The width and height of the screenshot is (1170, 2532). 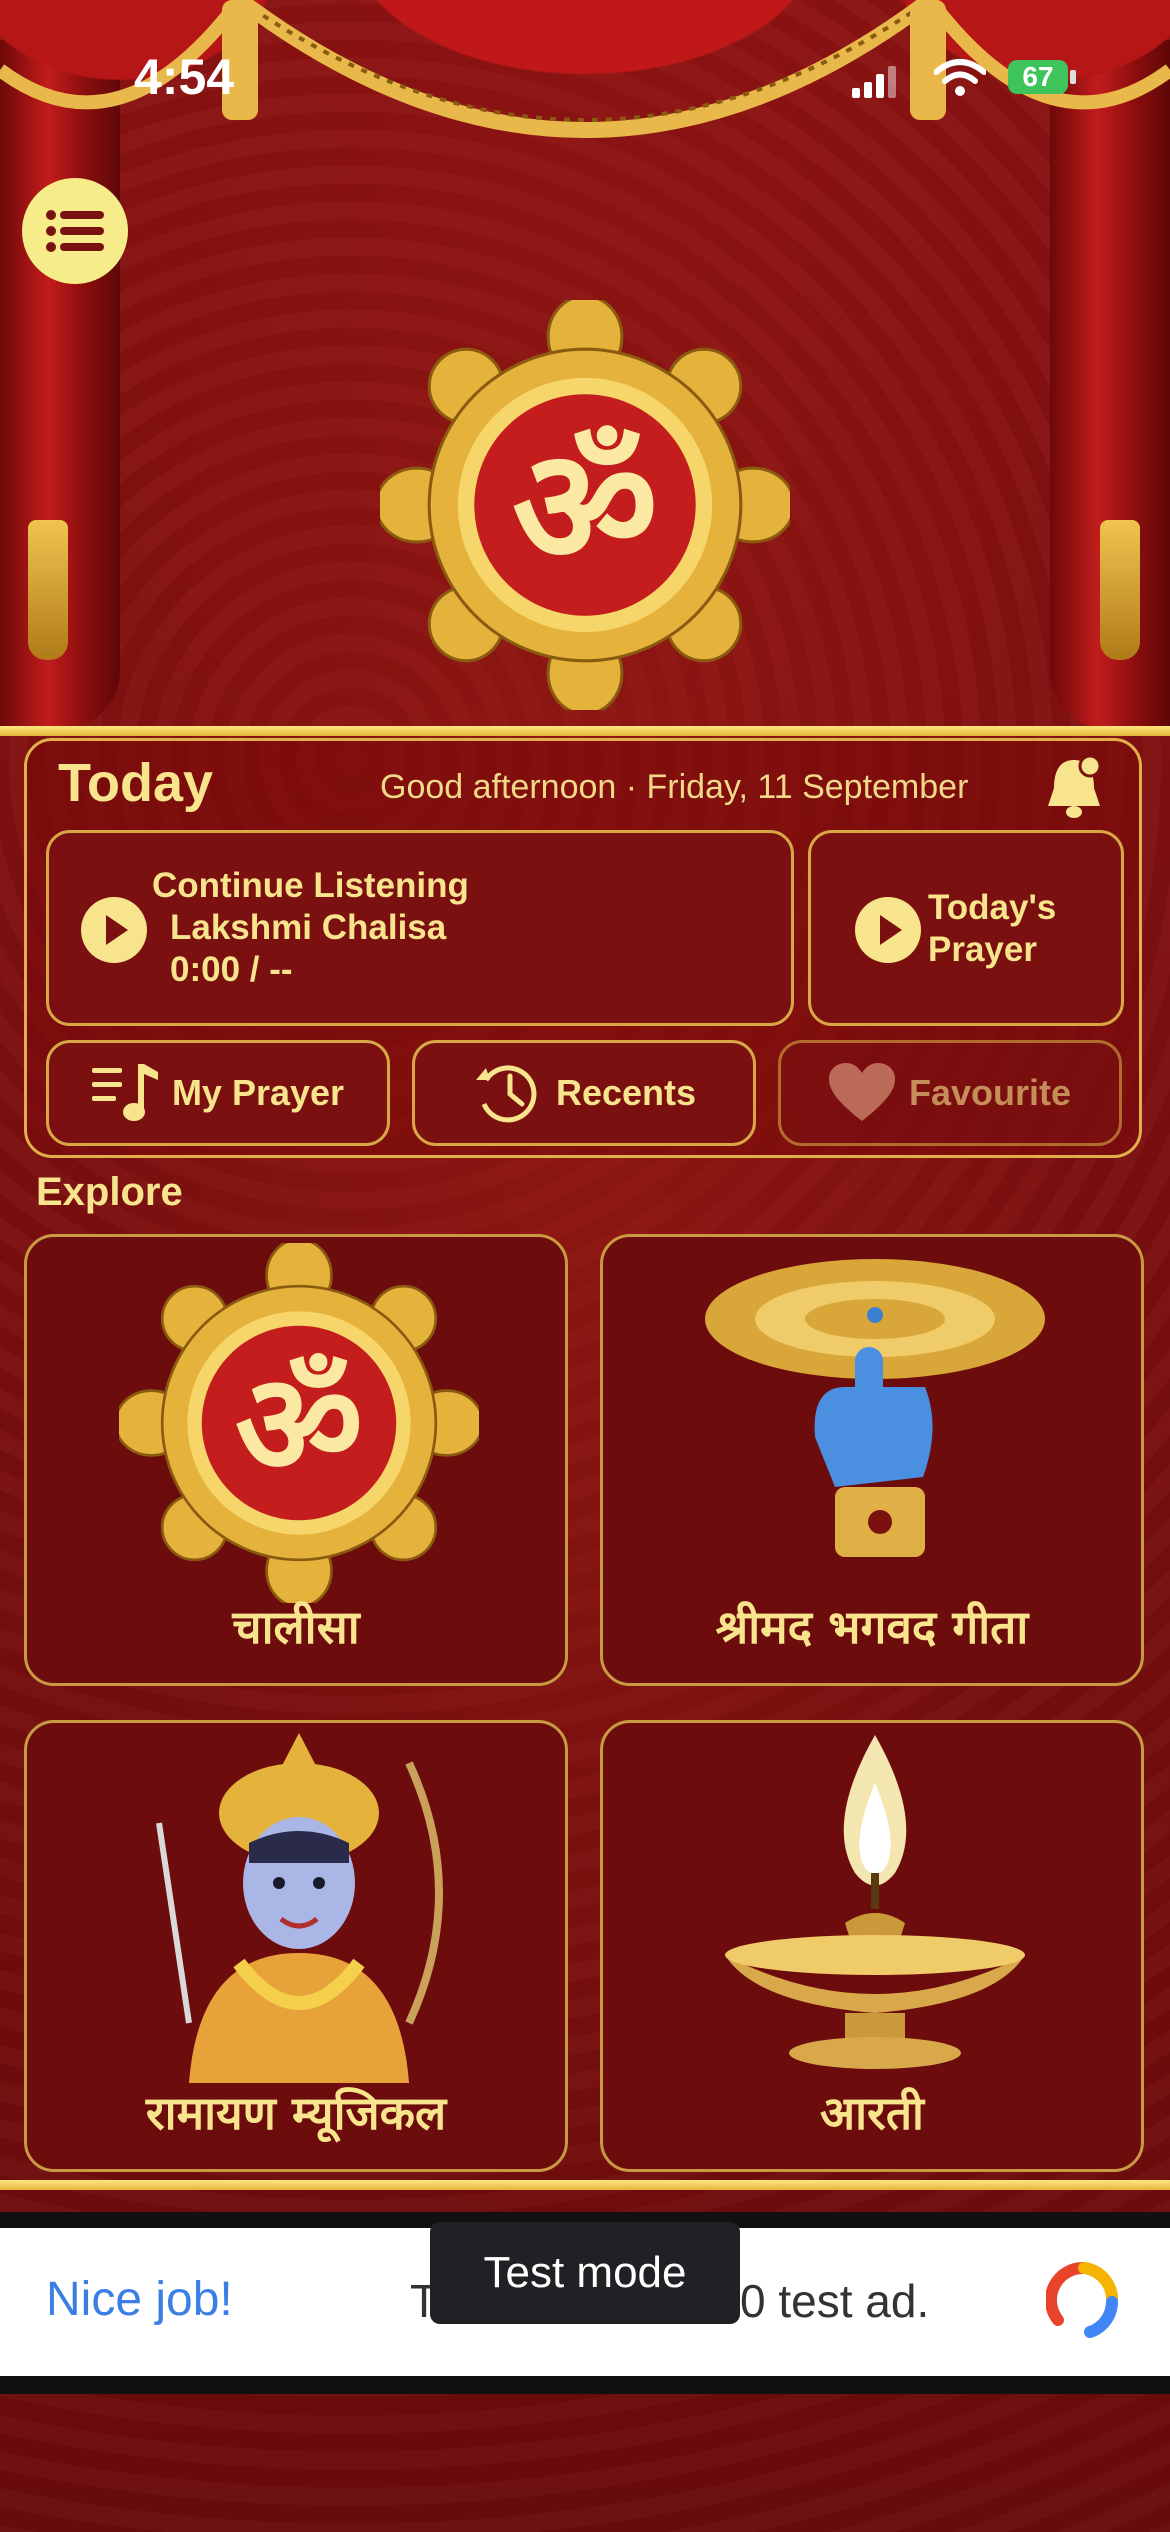 I want to click on lord-rama-icon, so click(x=299, y=1908).